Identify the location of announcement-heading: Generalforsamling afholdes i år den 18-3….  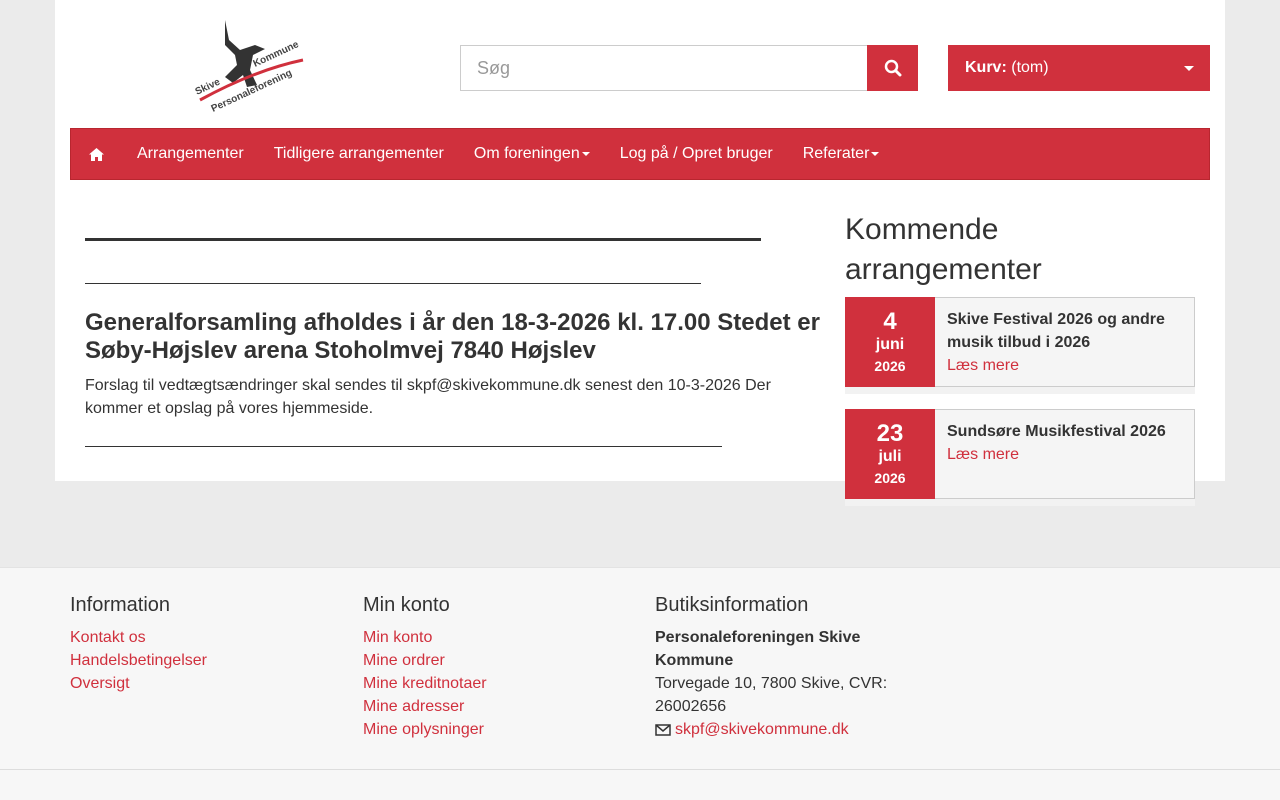
(452, 336).